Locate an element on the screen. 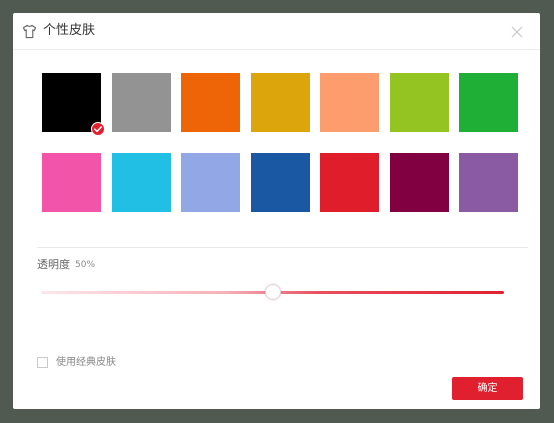 This screenshot has width=554, height=423. tshirt-icon is located at coordinates (29, 31).